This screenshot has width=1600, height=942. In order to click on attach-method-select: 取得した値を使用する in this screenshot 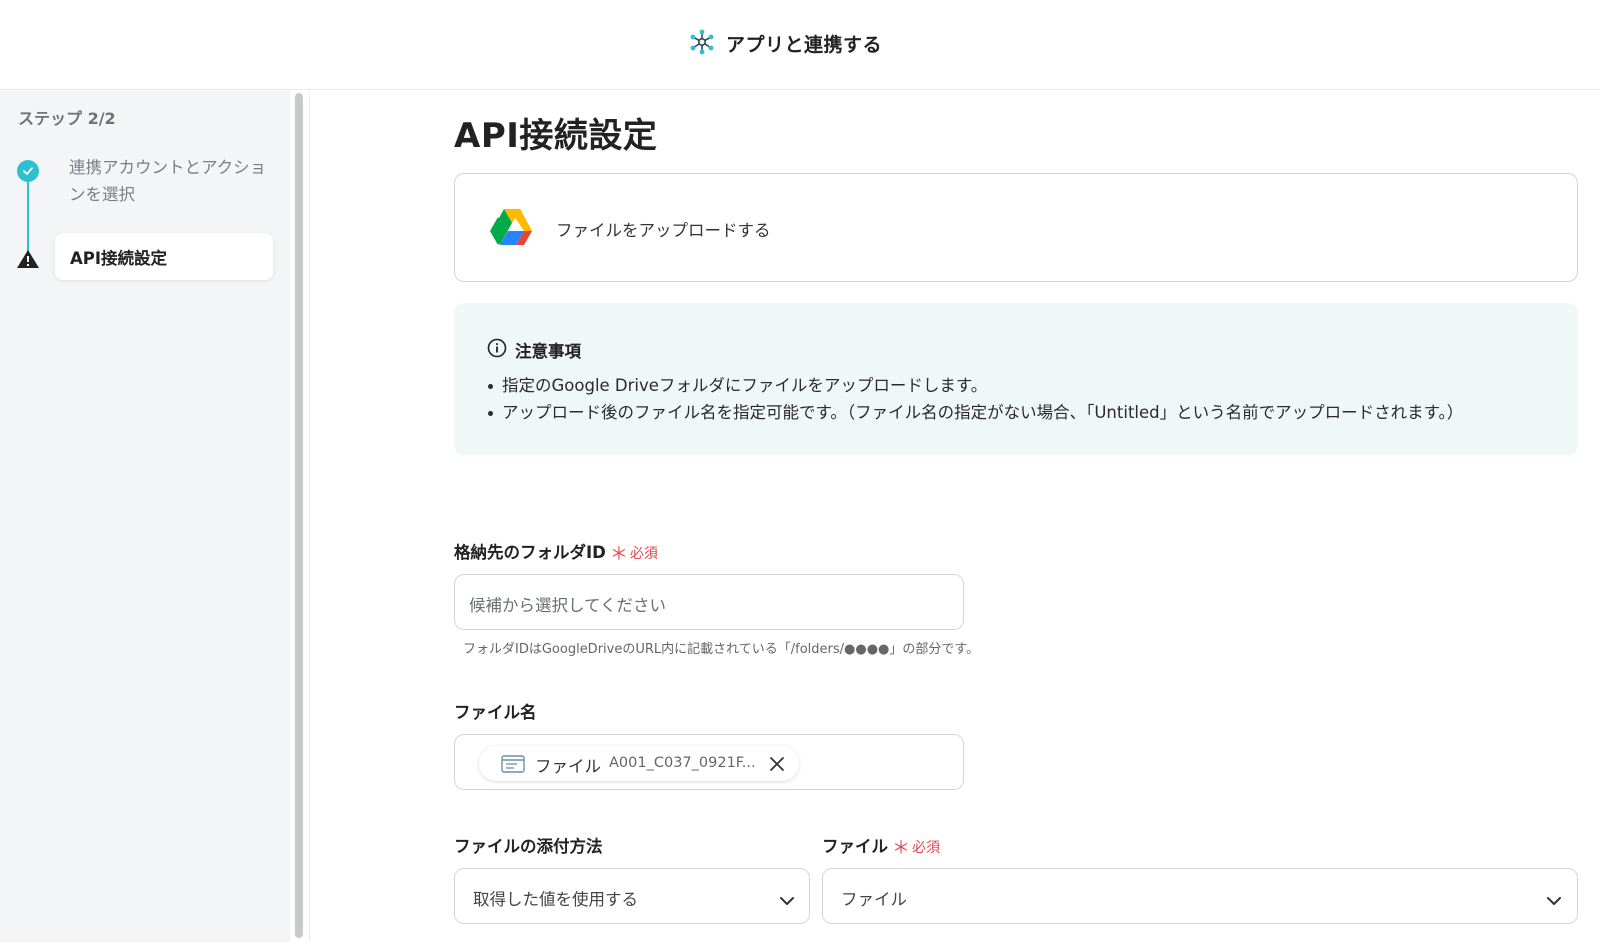, I will do `click(632, 896)`.